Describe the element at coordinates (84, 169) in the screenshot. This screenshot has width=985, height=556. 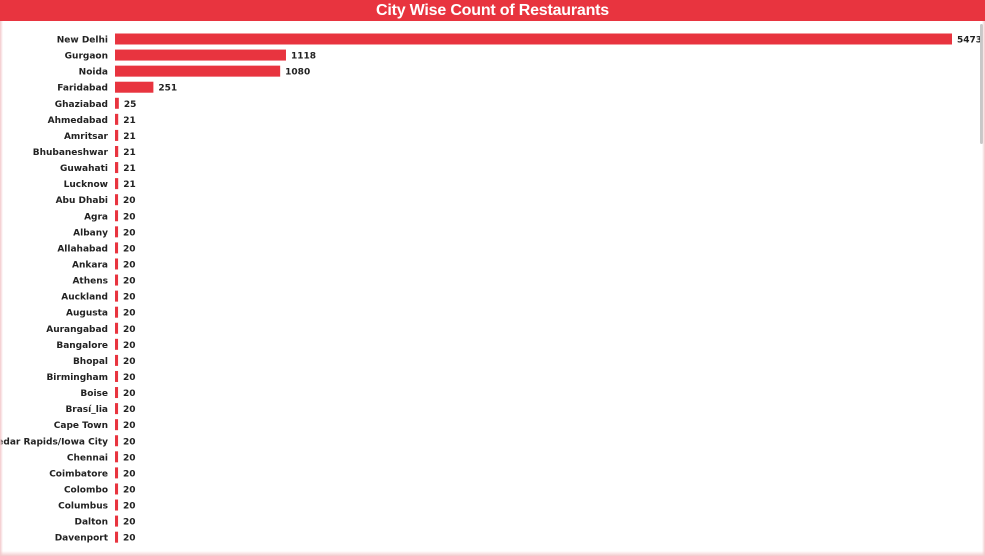
I see `category-label: Guwahati` at that location.